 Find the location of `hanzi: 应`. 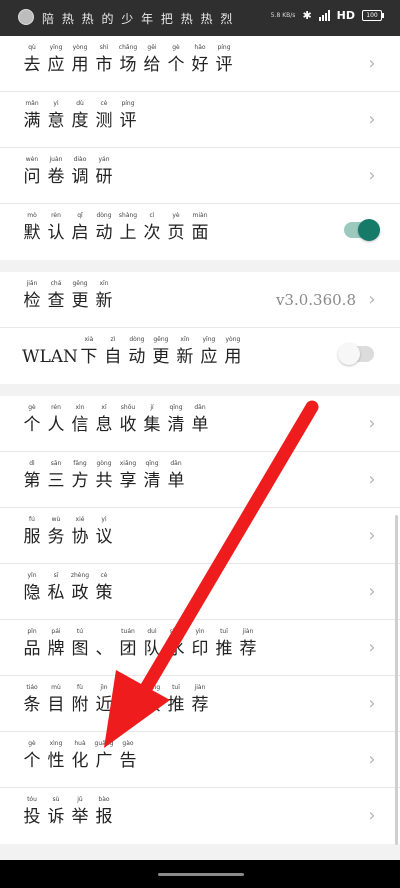

hanzi: 应 is located at coordinates (209, 357).